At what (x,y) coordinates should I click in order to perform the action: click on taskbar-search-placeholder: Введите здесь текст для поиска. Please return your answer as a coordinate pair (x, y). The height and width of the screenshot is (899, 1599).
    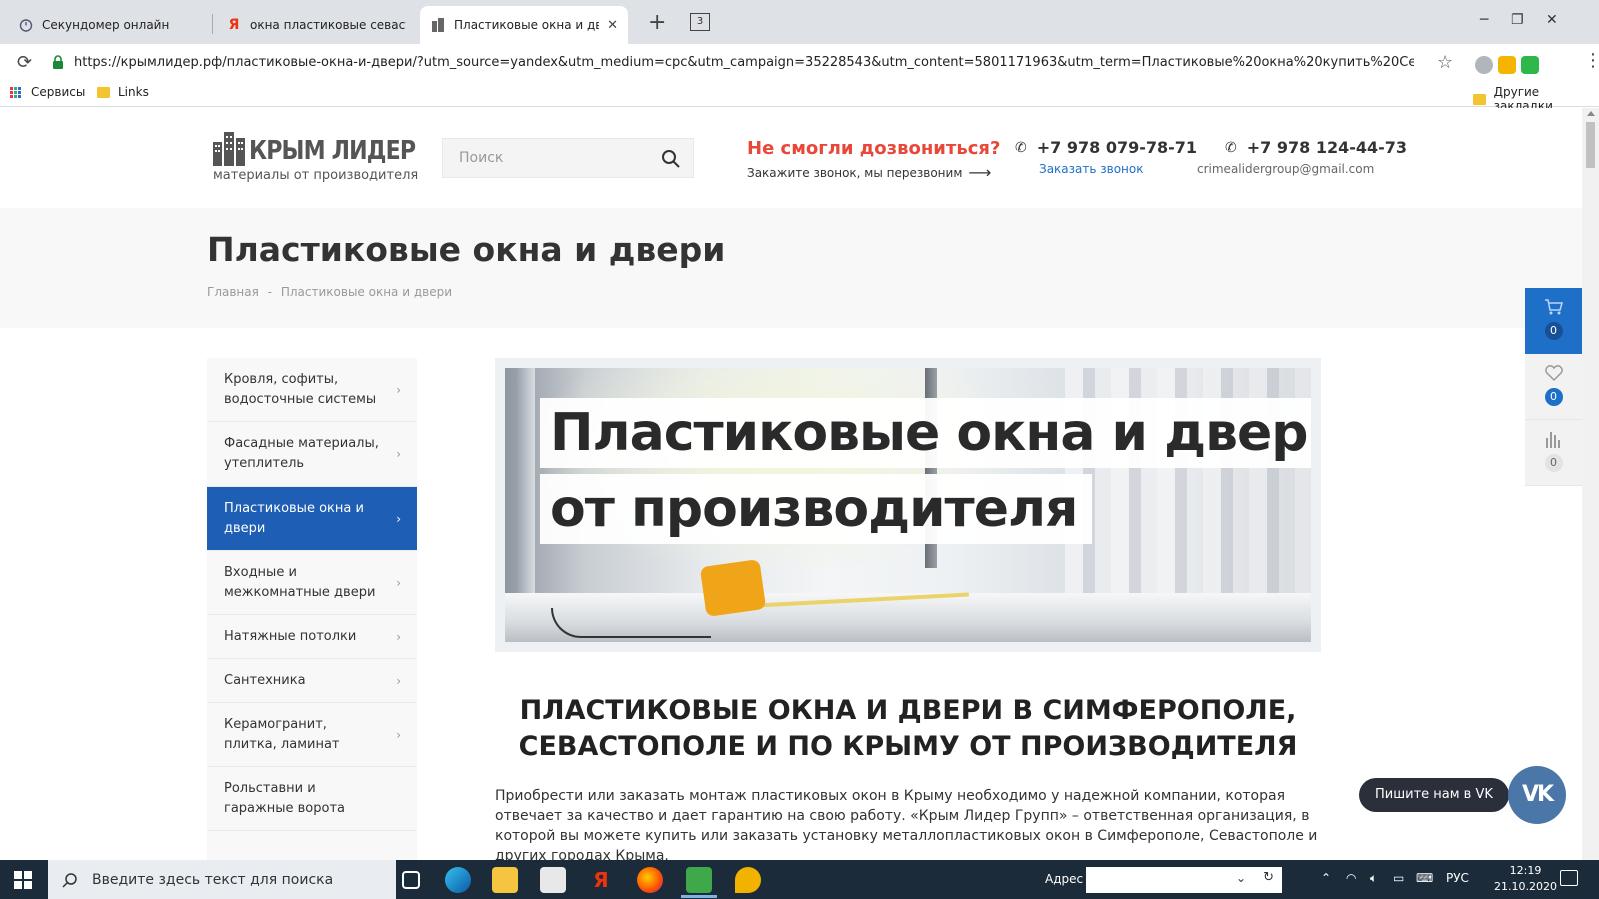
    Looking at the image, I should click on (213, 879).